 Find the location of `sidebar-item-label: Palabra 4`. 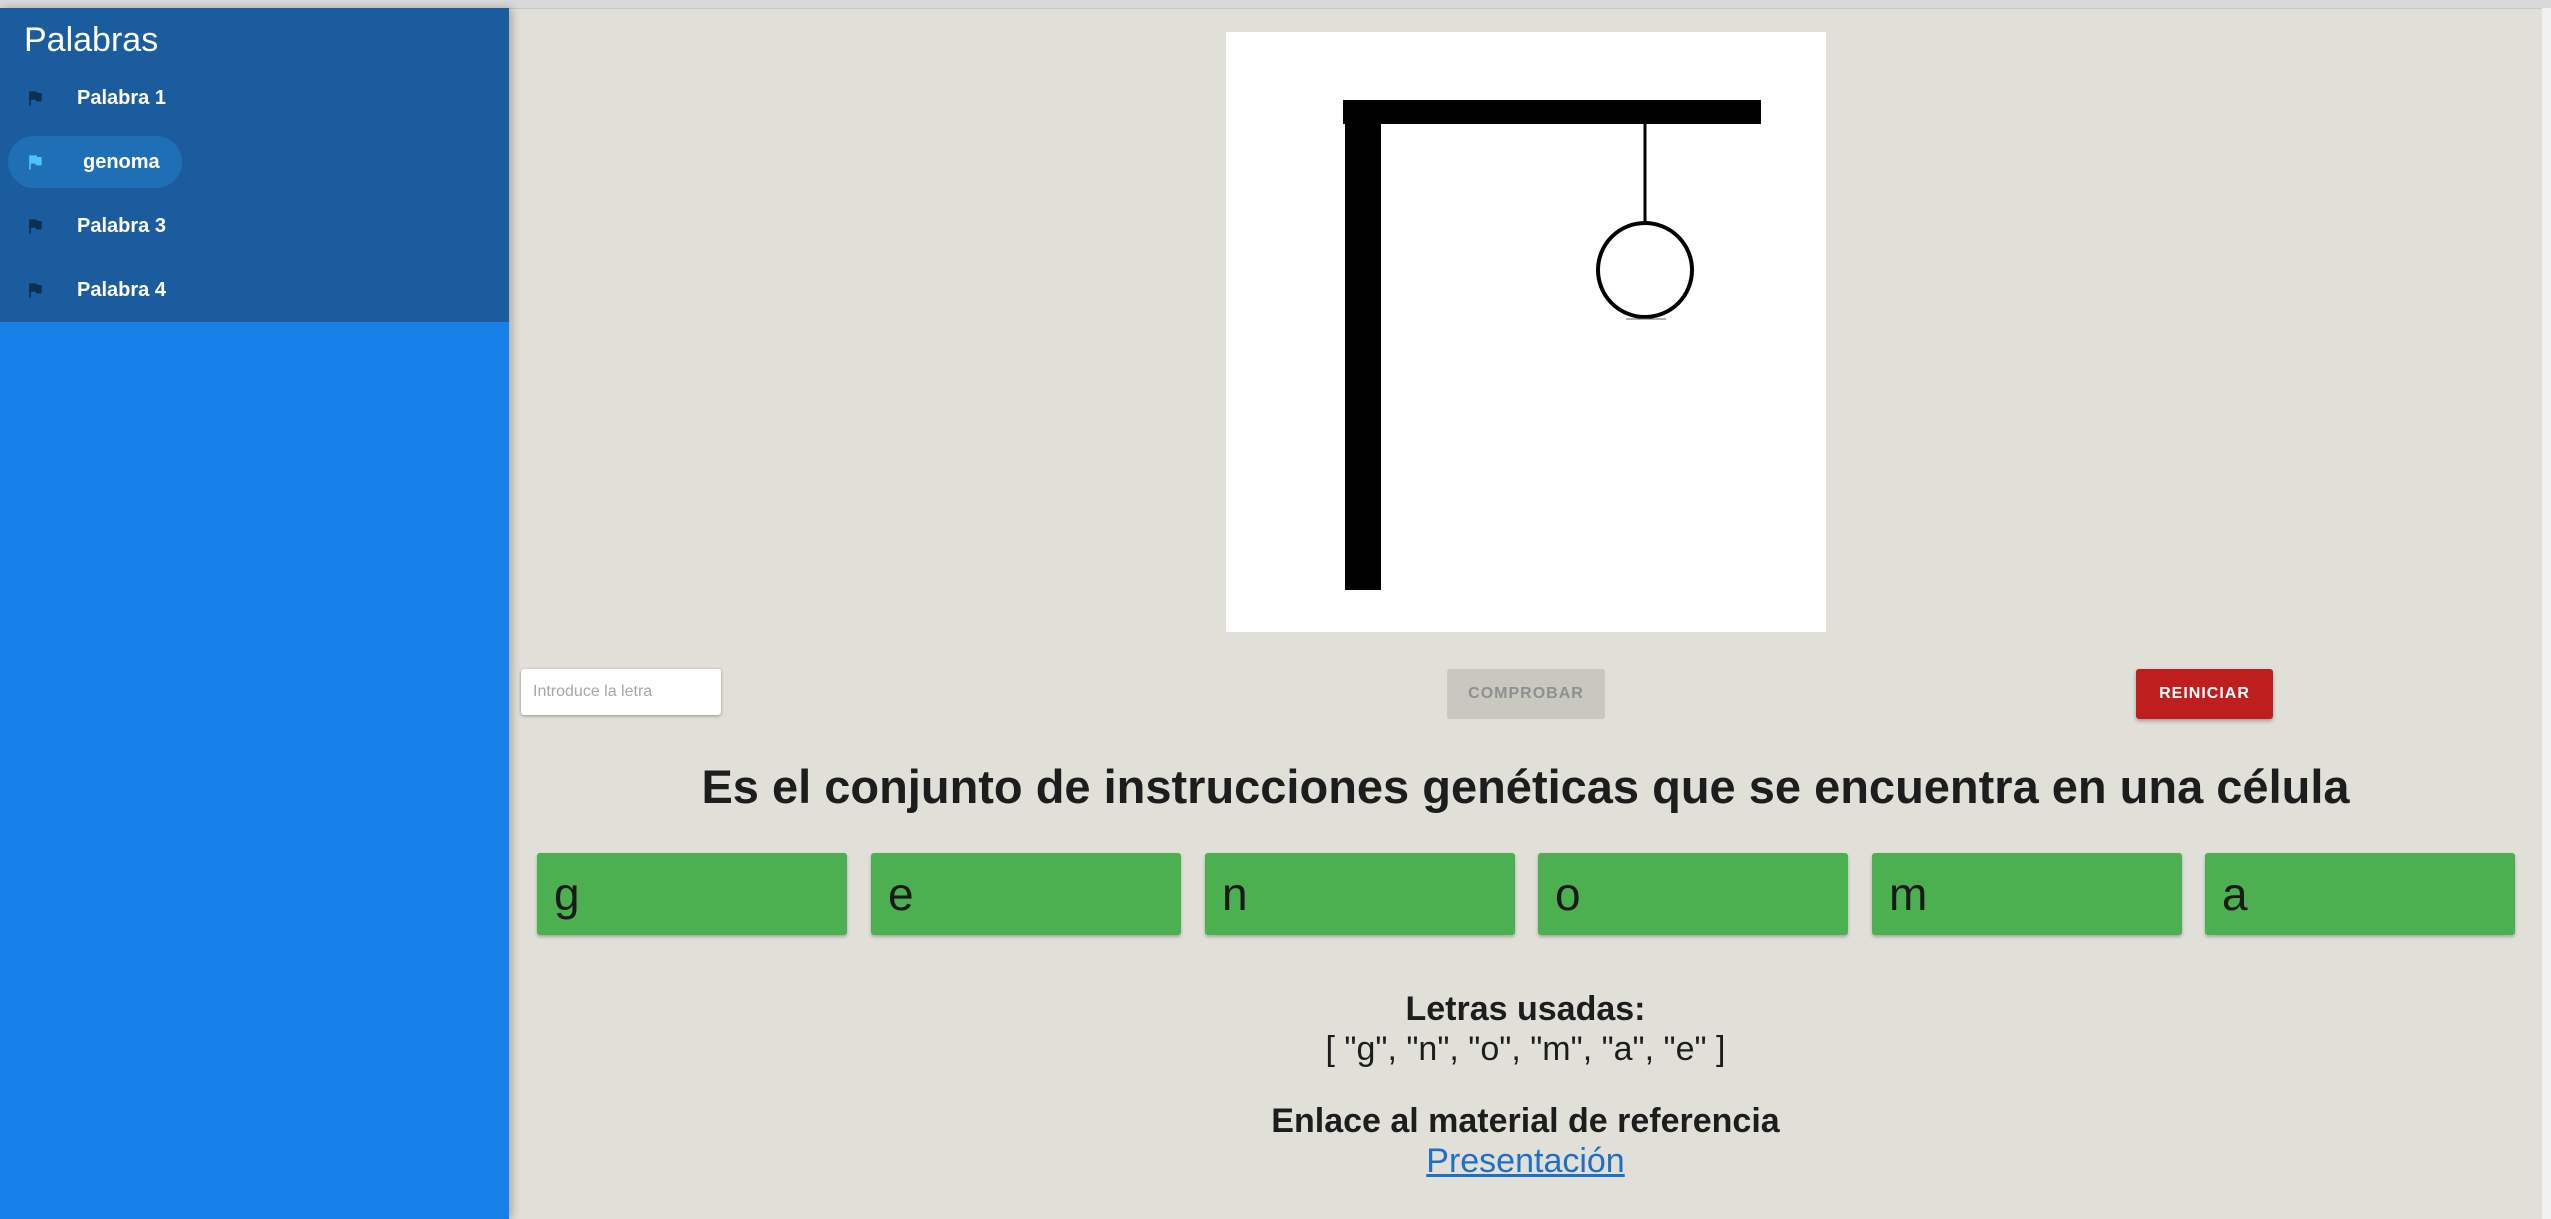

sidebar-item-label: Palabra 4 is located at coordinates (121, 289).